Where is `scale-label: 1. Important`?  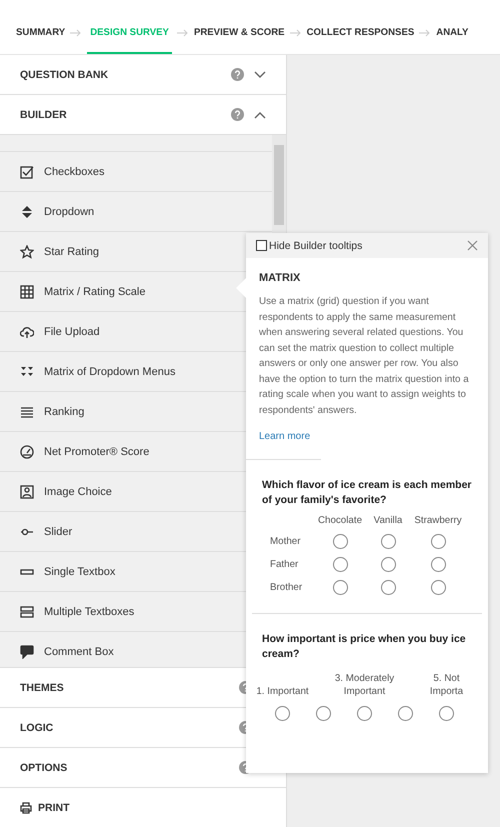 scale-label: 1. Important is located at coordinates (282, 691).